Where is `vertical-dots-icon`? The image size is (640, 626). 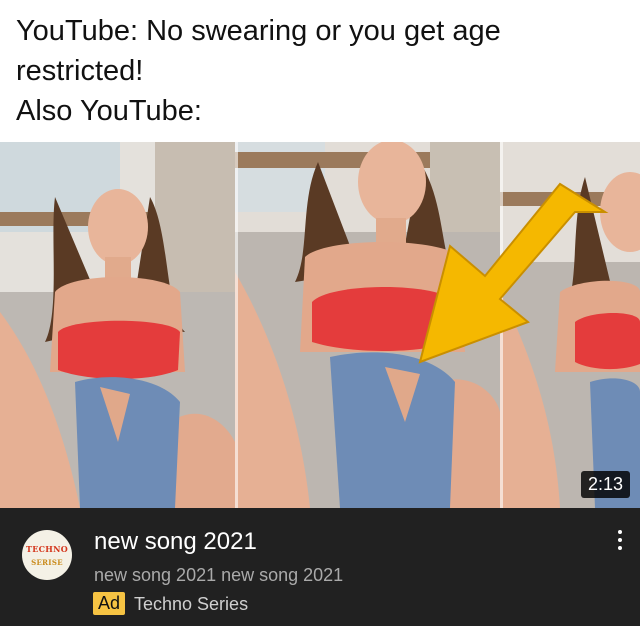 vertical-dots-icon is located at coordinates (620, 541).